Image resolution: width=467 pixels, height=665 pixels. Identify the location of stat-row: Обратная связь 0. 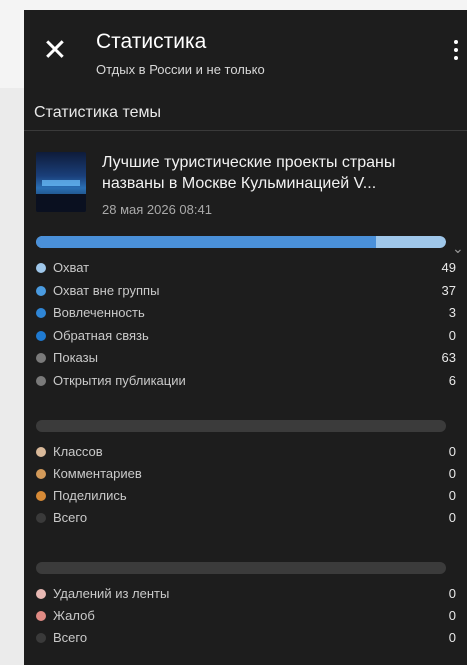
(246, 337).